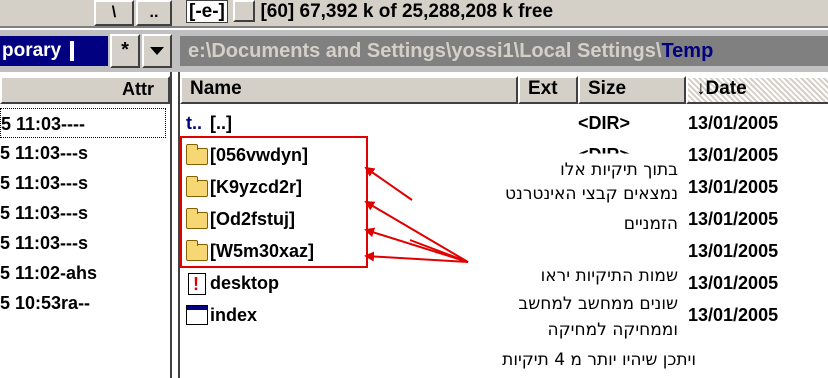 The width and height of the screenshot is (828, 378). I want to click on drive-free-space: [60] 67,392 k of 25,288,208 k free, so click(407, 11).